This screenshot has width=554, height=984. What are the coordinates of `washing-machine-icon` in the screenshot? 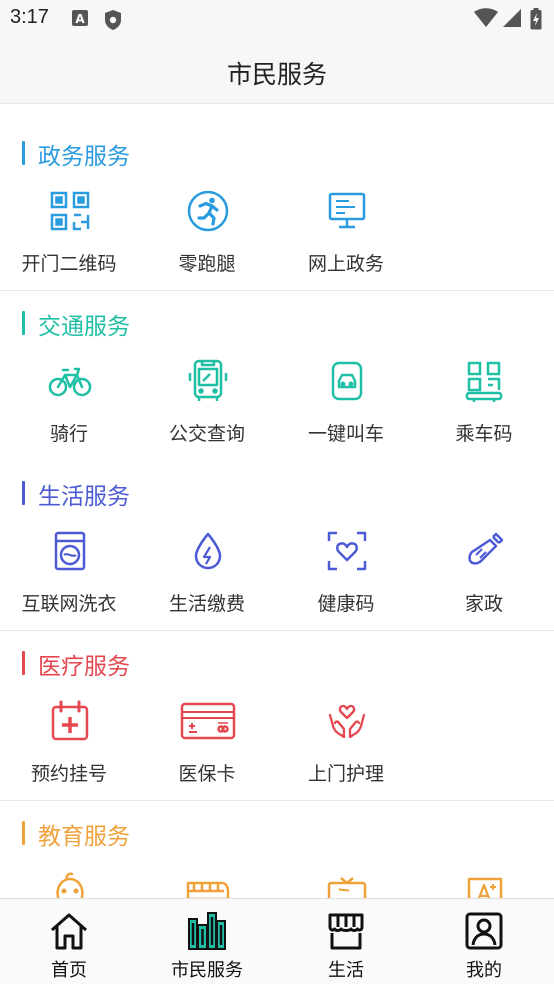 It's located at (70, 551).